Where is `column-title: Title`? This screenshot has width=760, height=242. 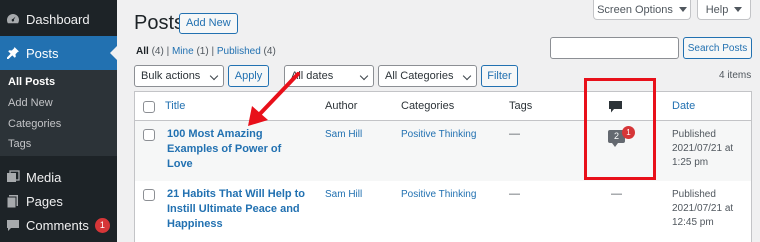 column-title: Title is located at coordinates (175, 106).